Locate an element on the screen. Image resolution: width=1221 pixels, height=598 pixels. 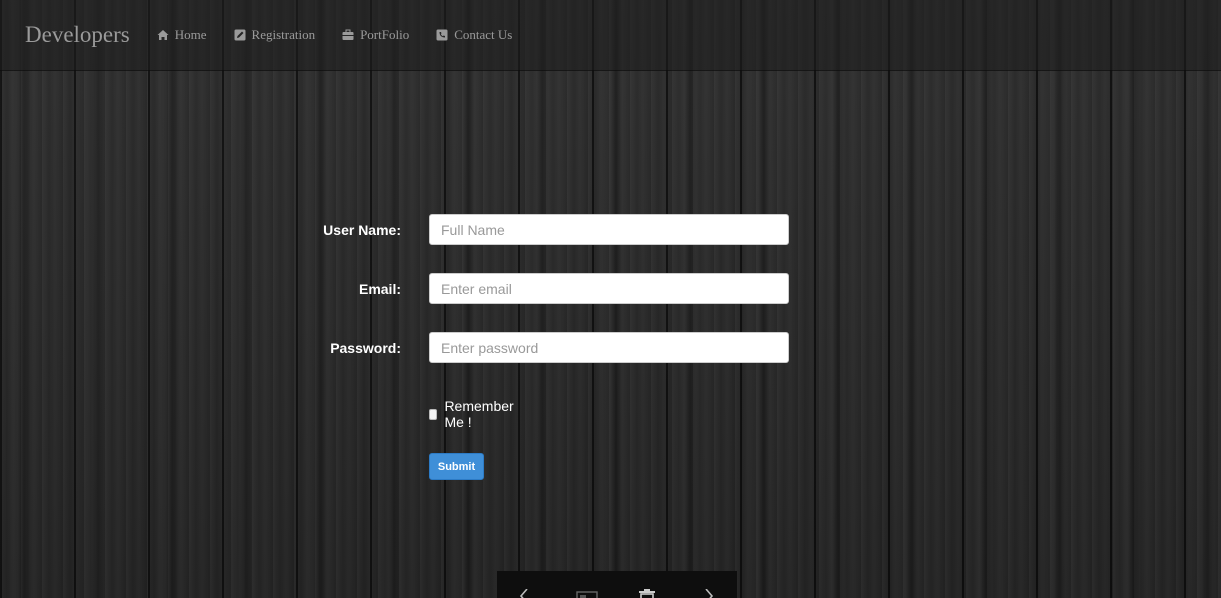
password-label: Password: is located at coordinates (365, 348).